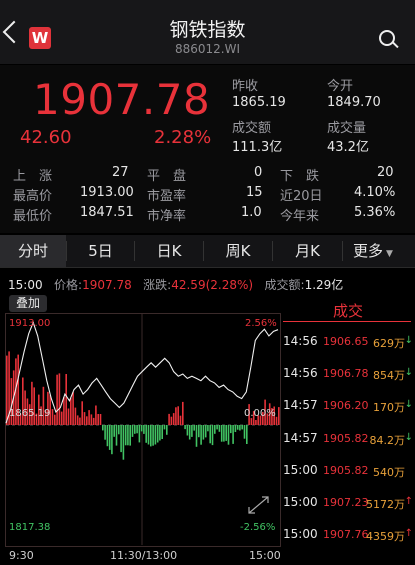 This screenshot has width=415, height=565. Describe the element at coordinates (258, 505) in the screenshot. I see `expand-icon` at that location.